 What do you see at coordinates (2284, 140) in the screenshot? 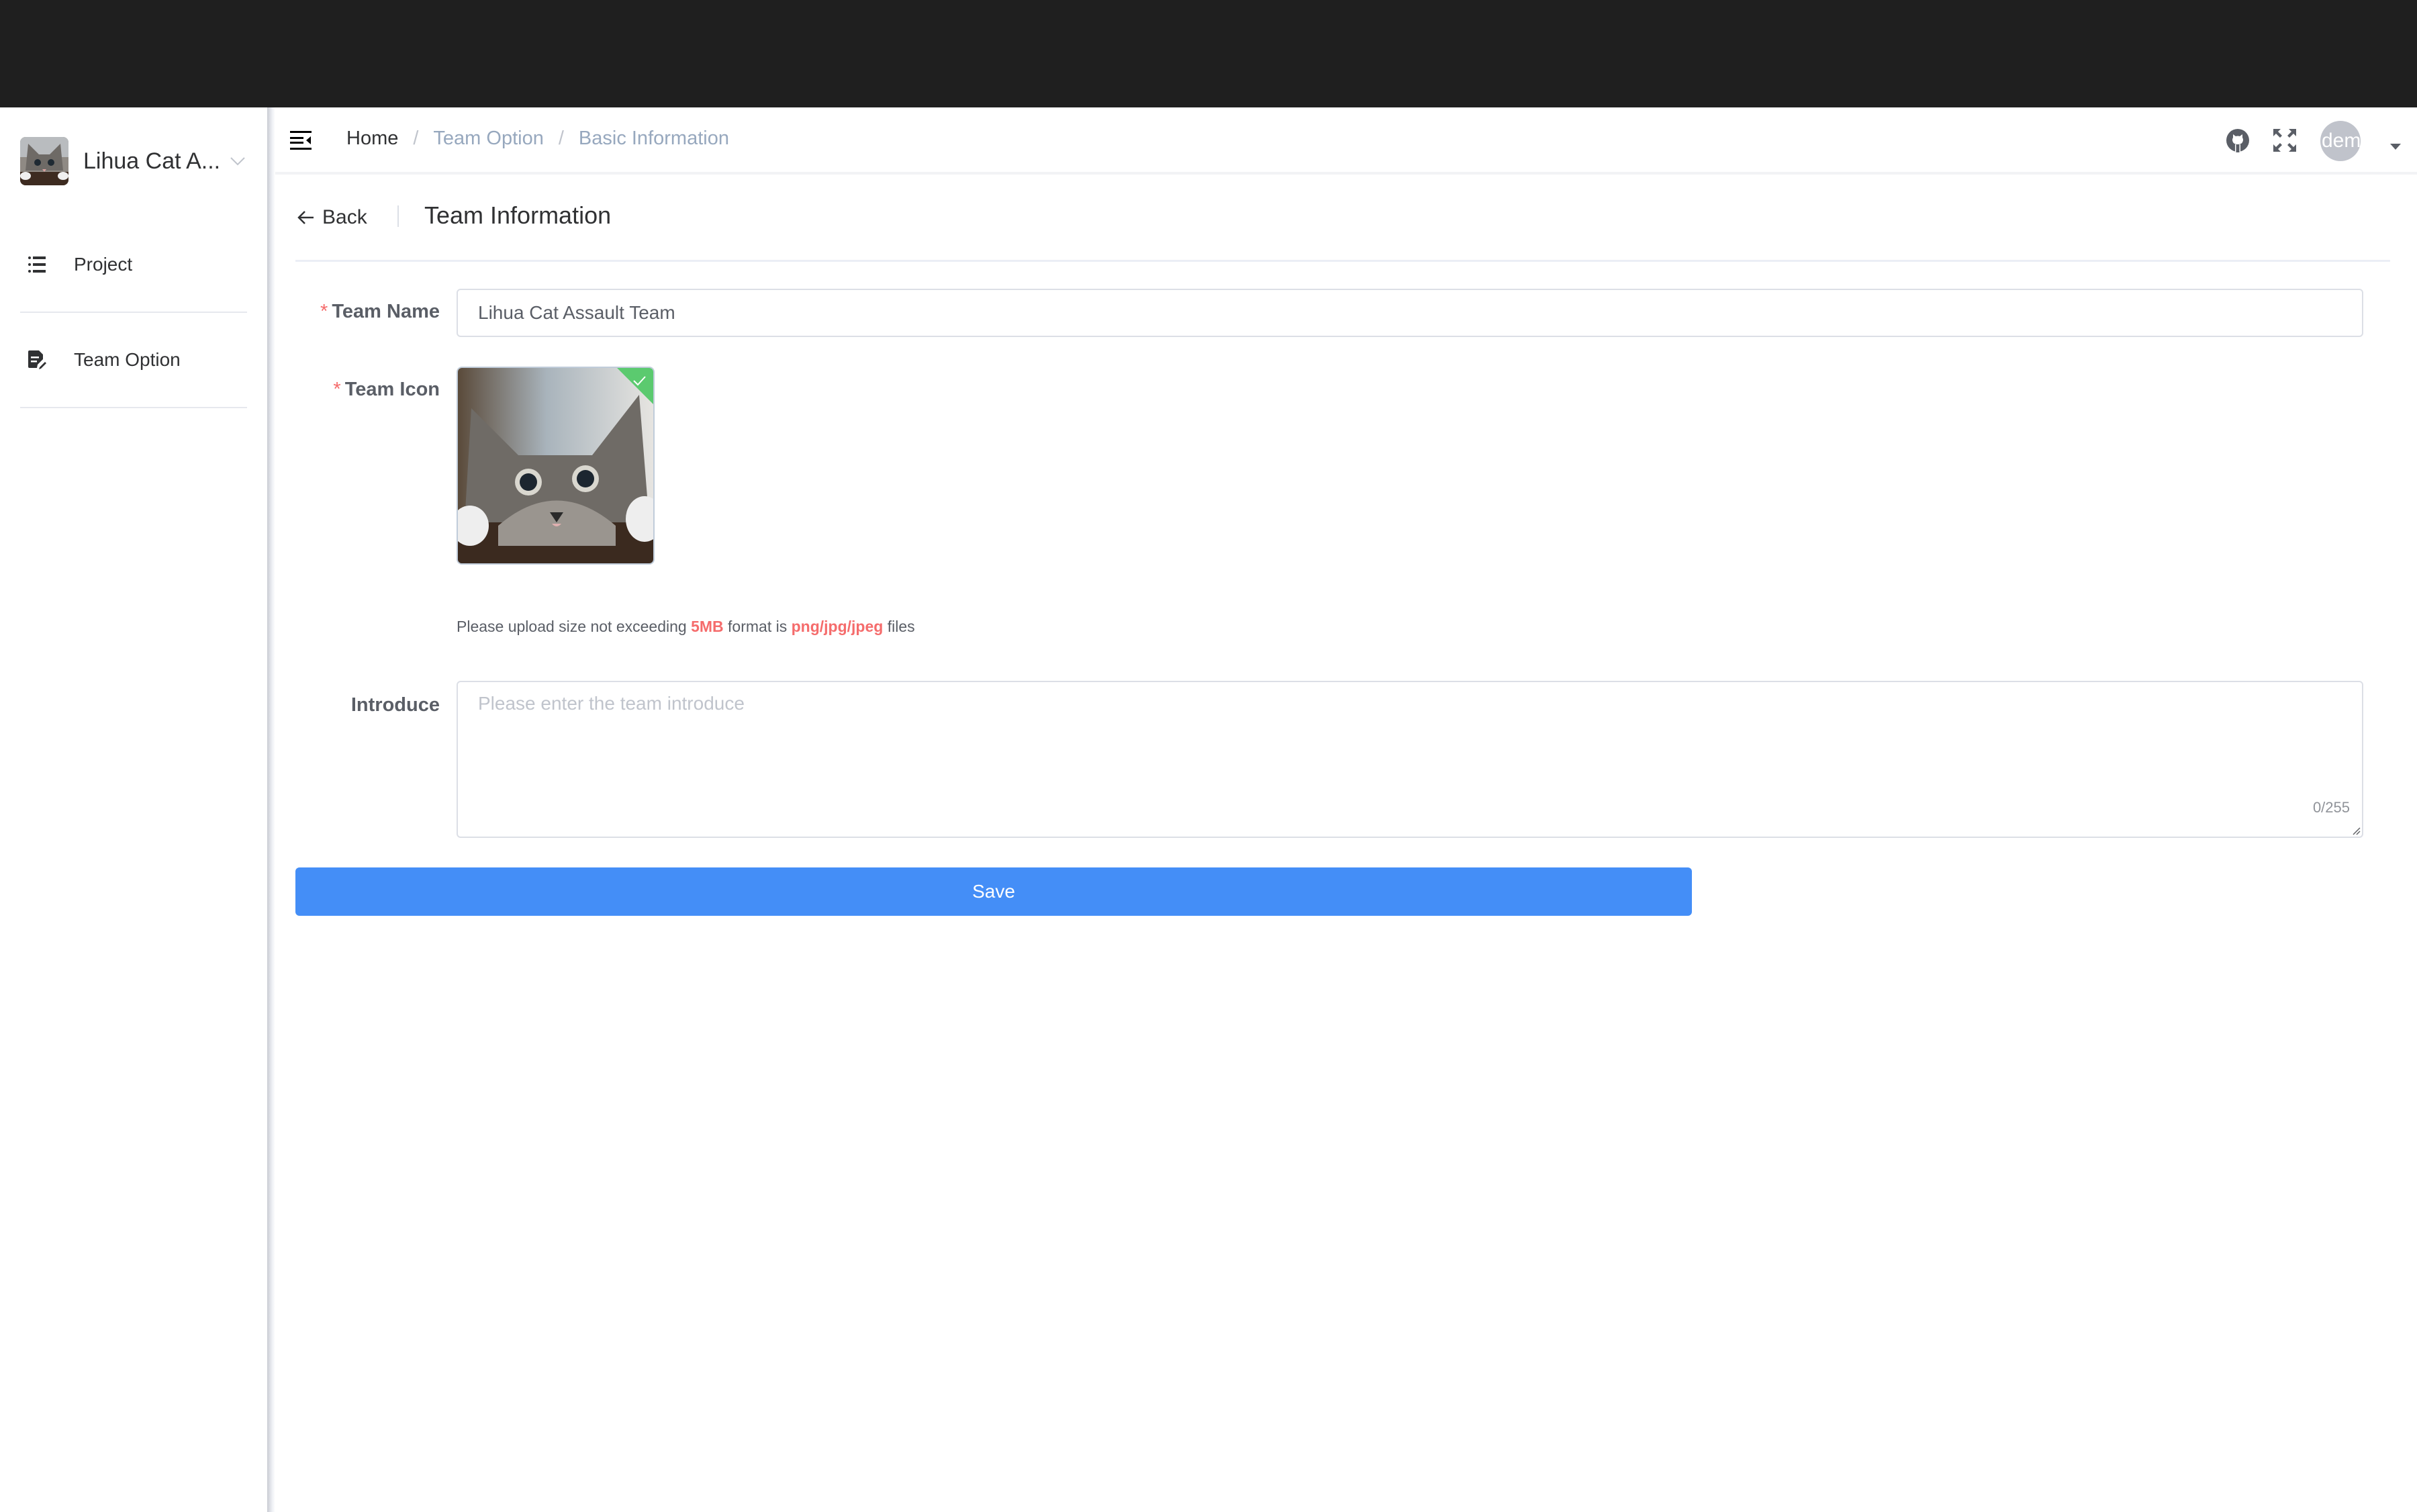
I see `fullscreen-icon` at bounding box center [2284, 140].